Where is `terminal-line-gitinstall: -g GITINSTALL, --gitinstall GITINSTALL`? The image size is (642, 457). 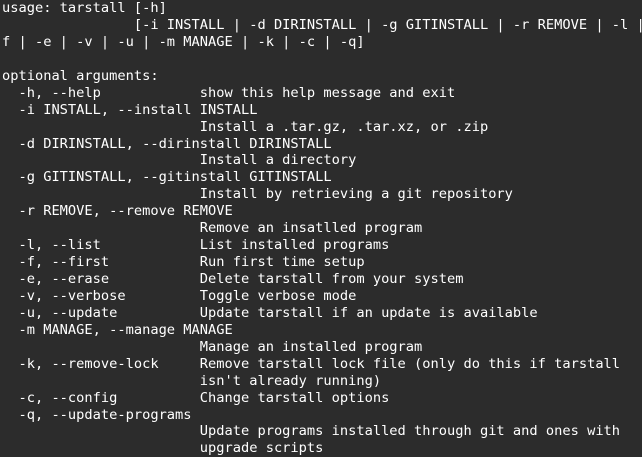
terminal-line-gitinstall: -g GITINSTALL, --gitinstall GITINSTALL is located at coordinates (167, 177).